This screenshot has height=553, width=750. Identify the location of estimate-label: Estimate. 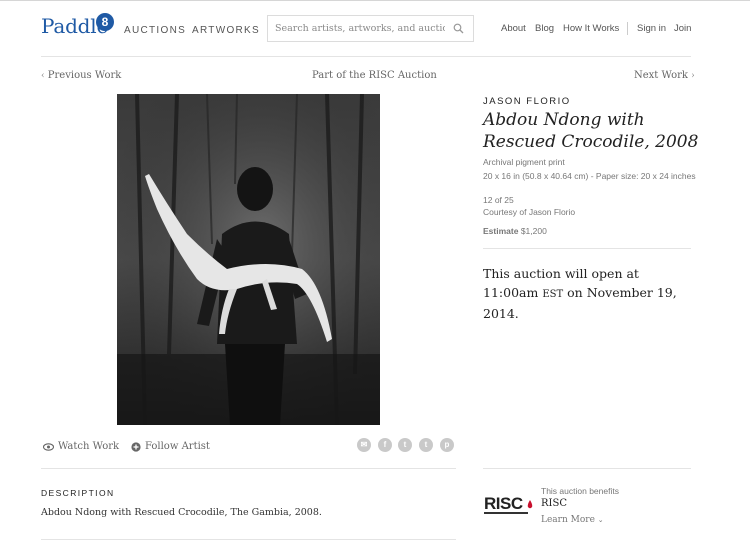
(501, 231).